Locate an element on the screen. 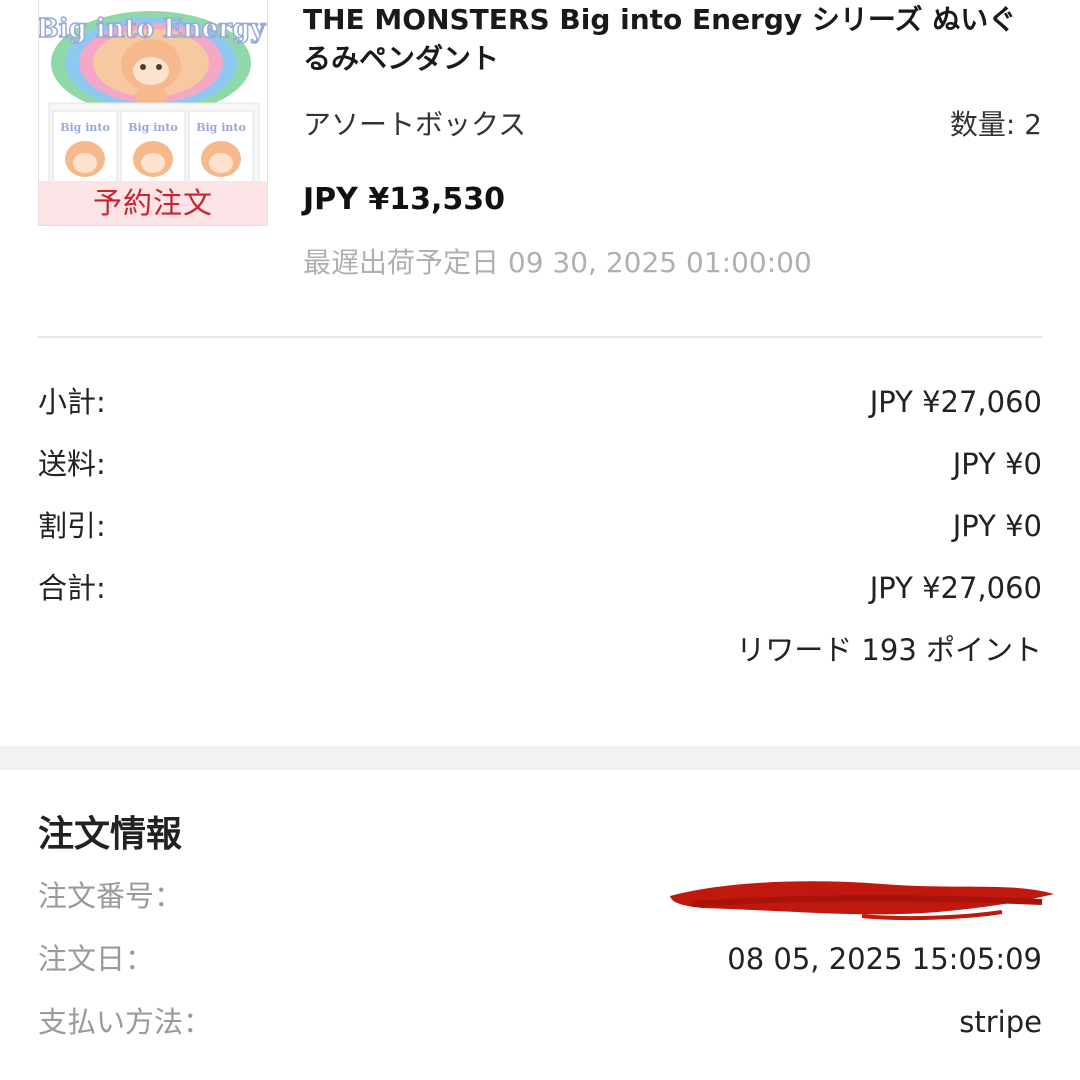  order-date-row: 注文日： 08 05, 2025 15:05:09 is located at coordinates (540, 968).